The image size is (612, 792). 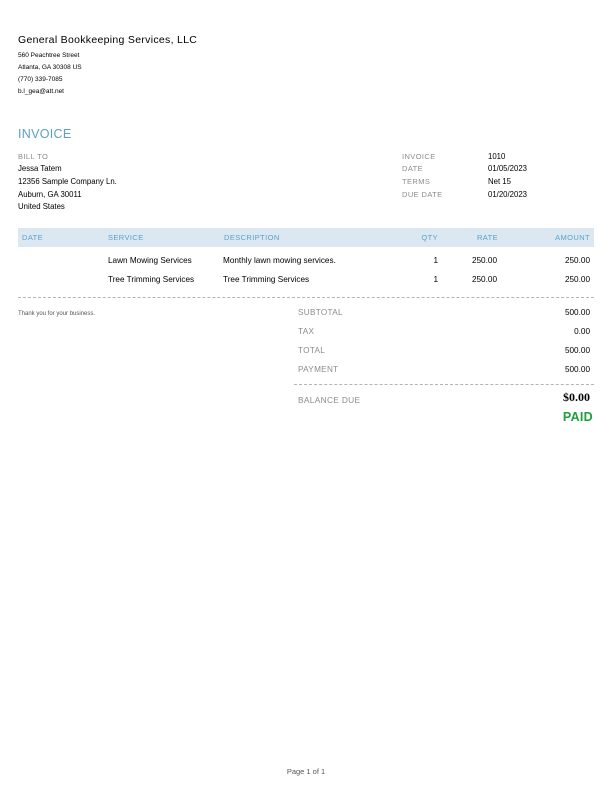 I want to click on balance-due-label: BALANCE DUE, so click(x=329, y=400).